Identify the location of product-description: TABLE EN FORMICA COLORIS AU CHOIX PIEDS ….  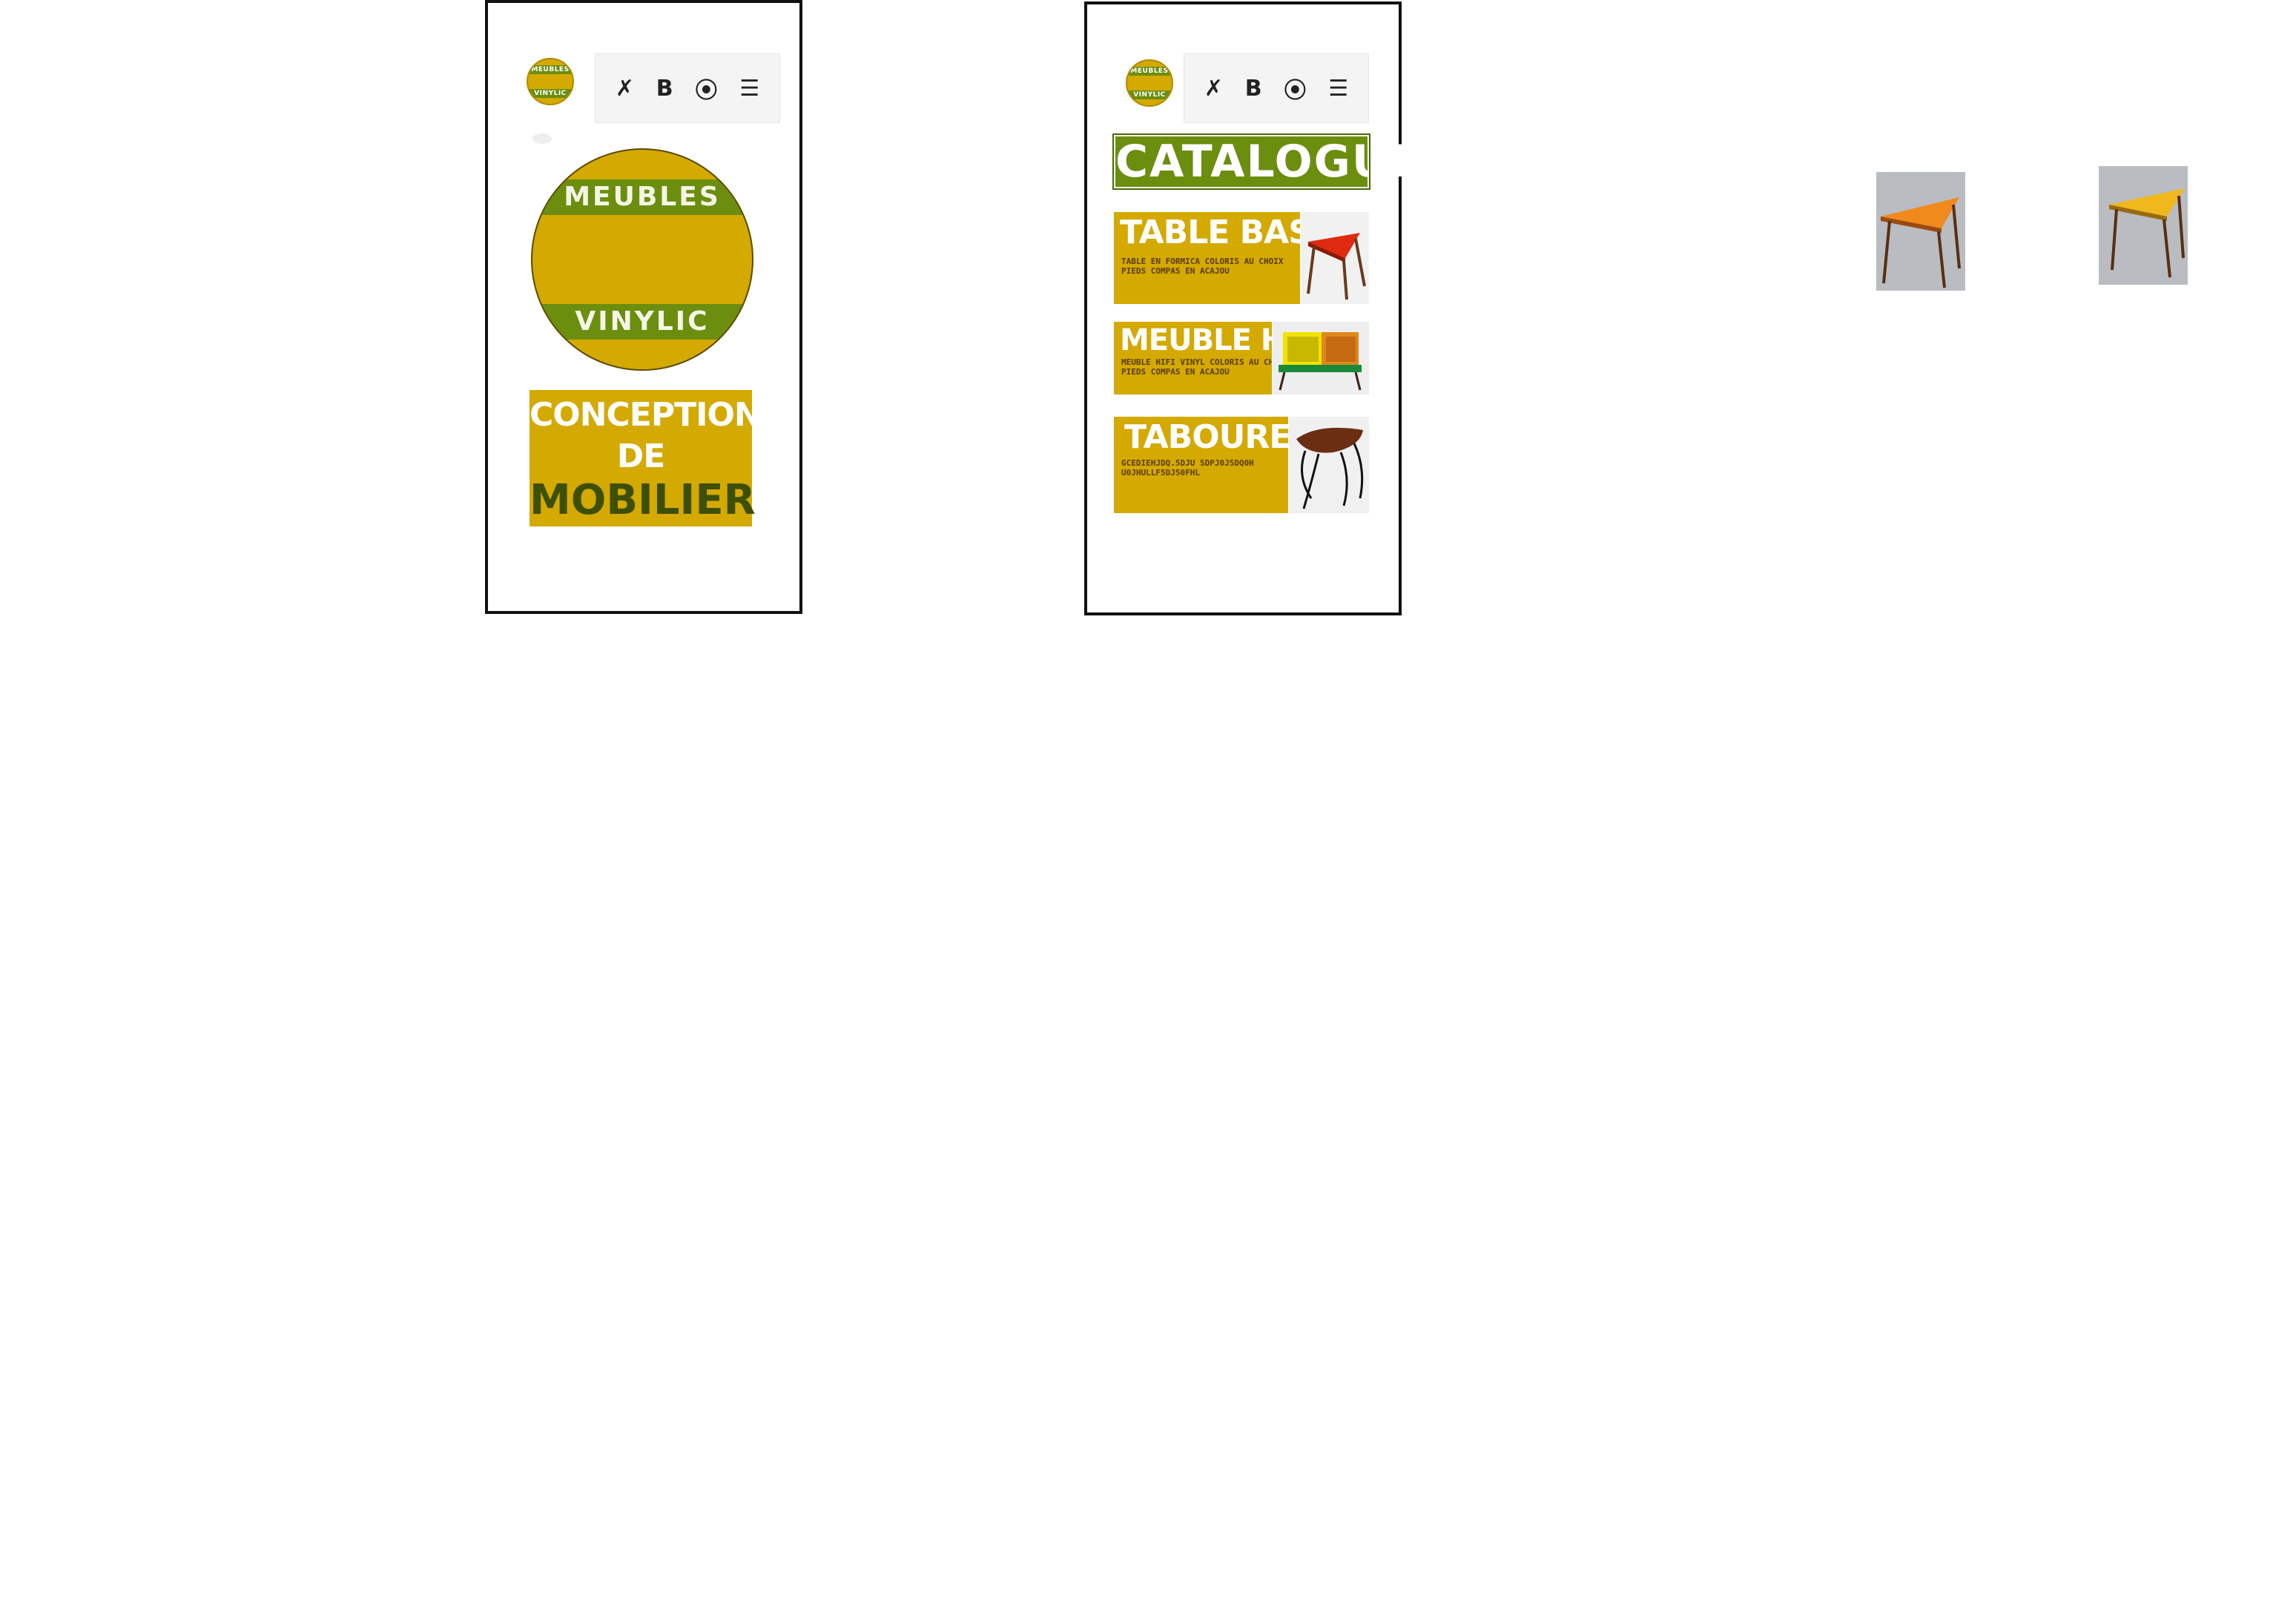
(1202, 266).